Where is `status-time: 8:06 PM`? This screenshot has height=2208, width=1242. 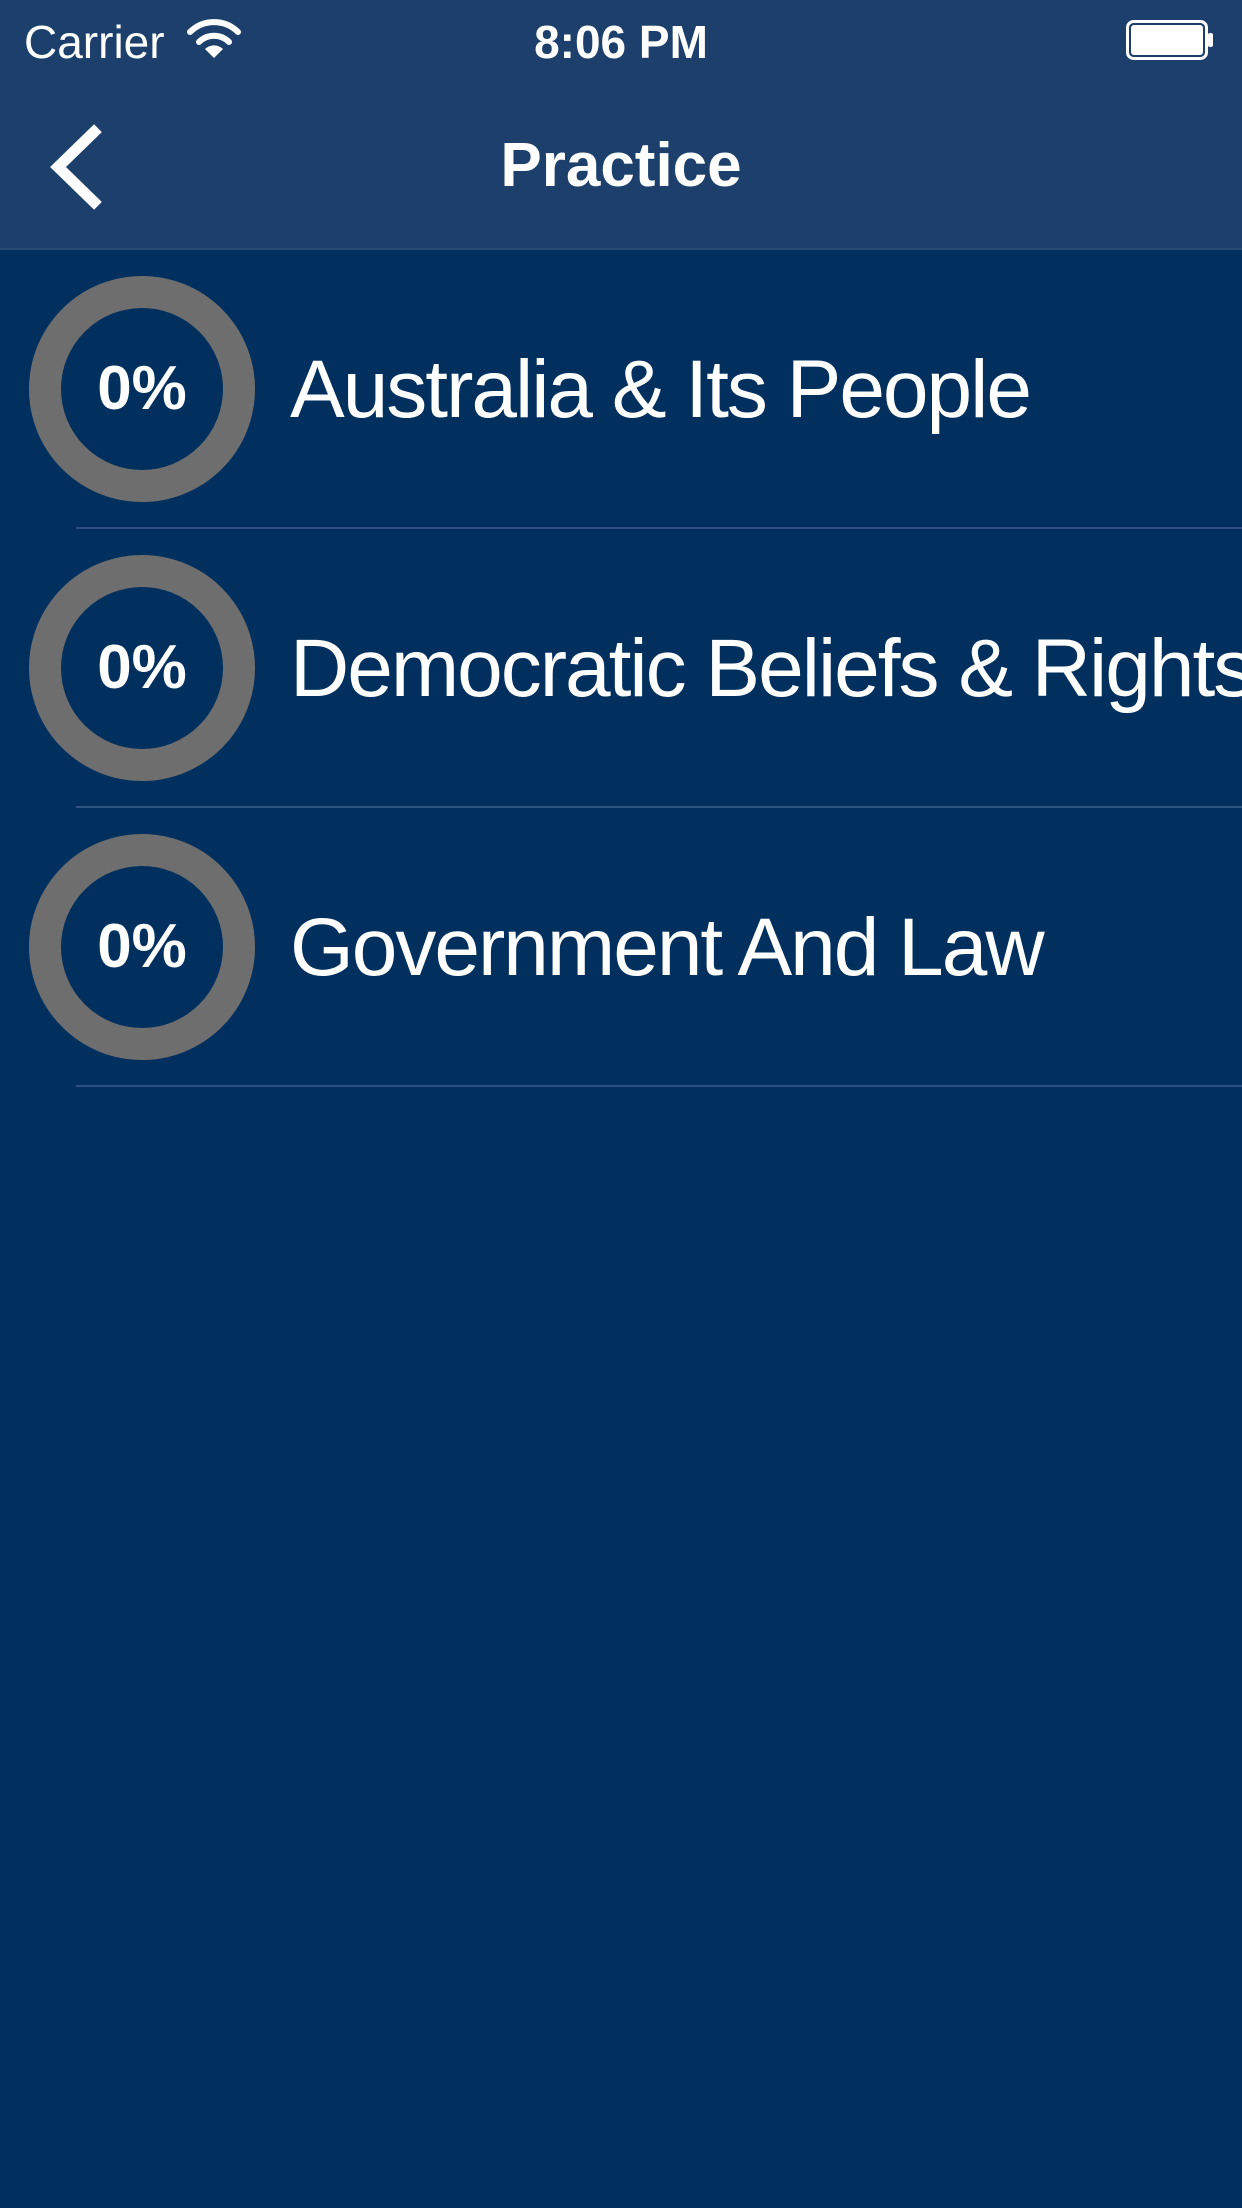 status-time: 8:06 PM is located at coordinates (621, 42).